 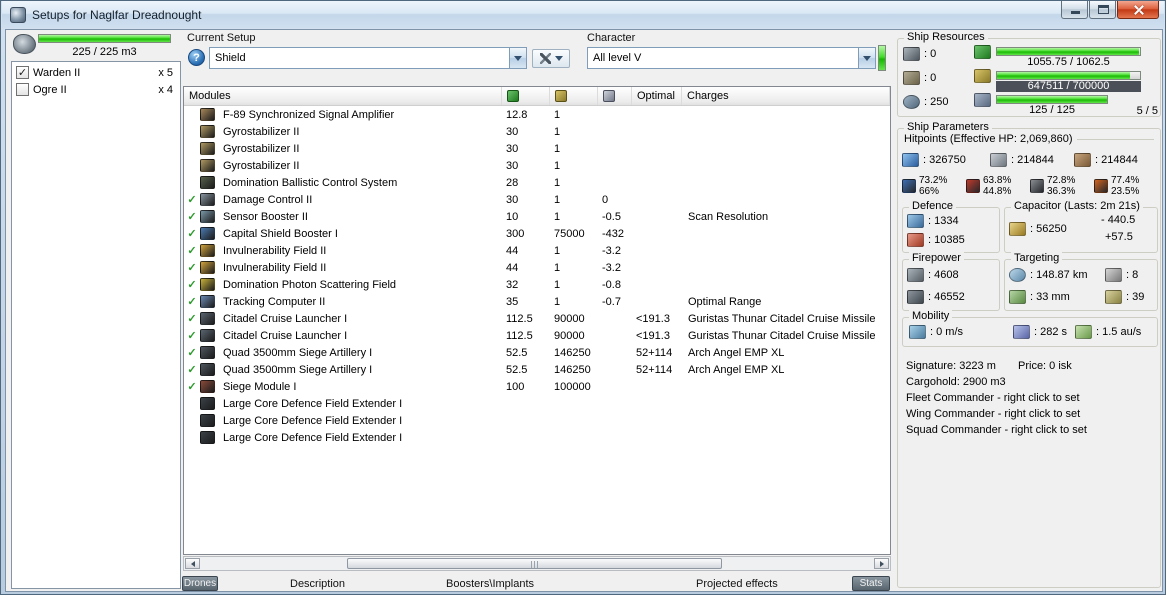 What do you see at coordinates (200, 583) in the screenshot?
I see `tab-drones: Drones` at bounding box center [200, 583].